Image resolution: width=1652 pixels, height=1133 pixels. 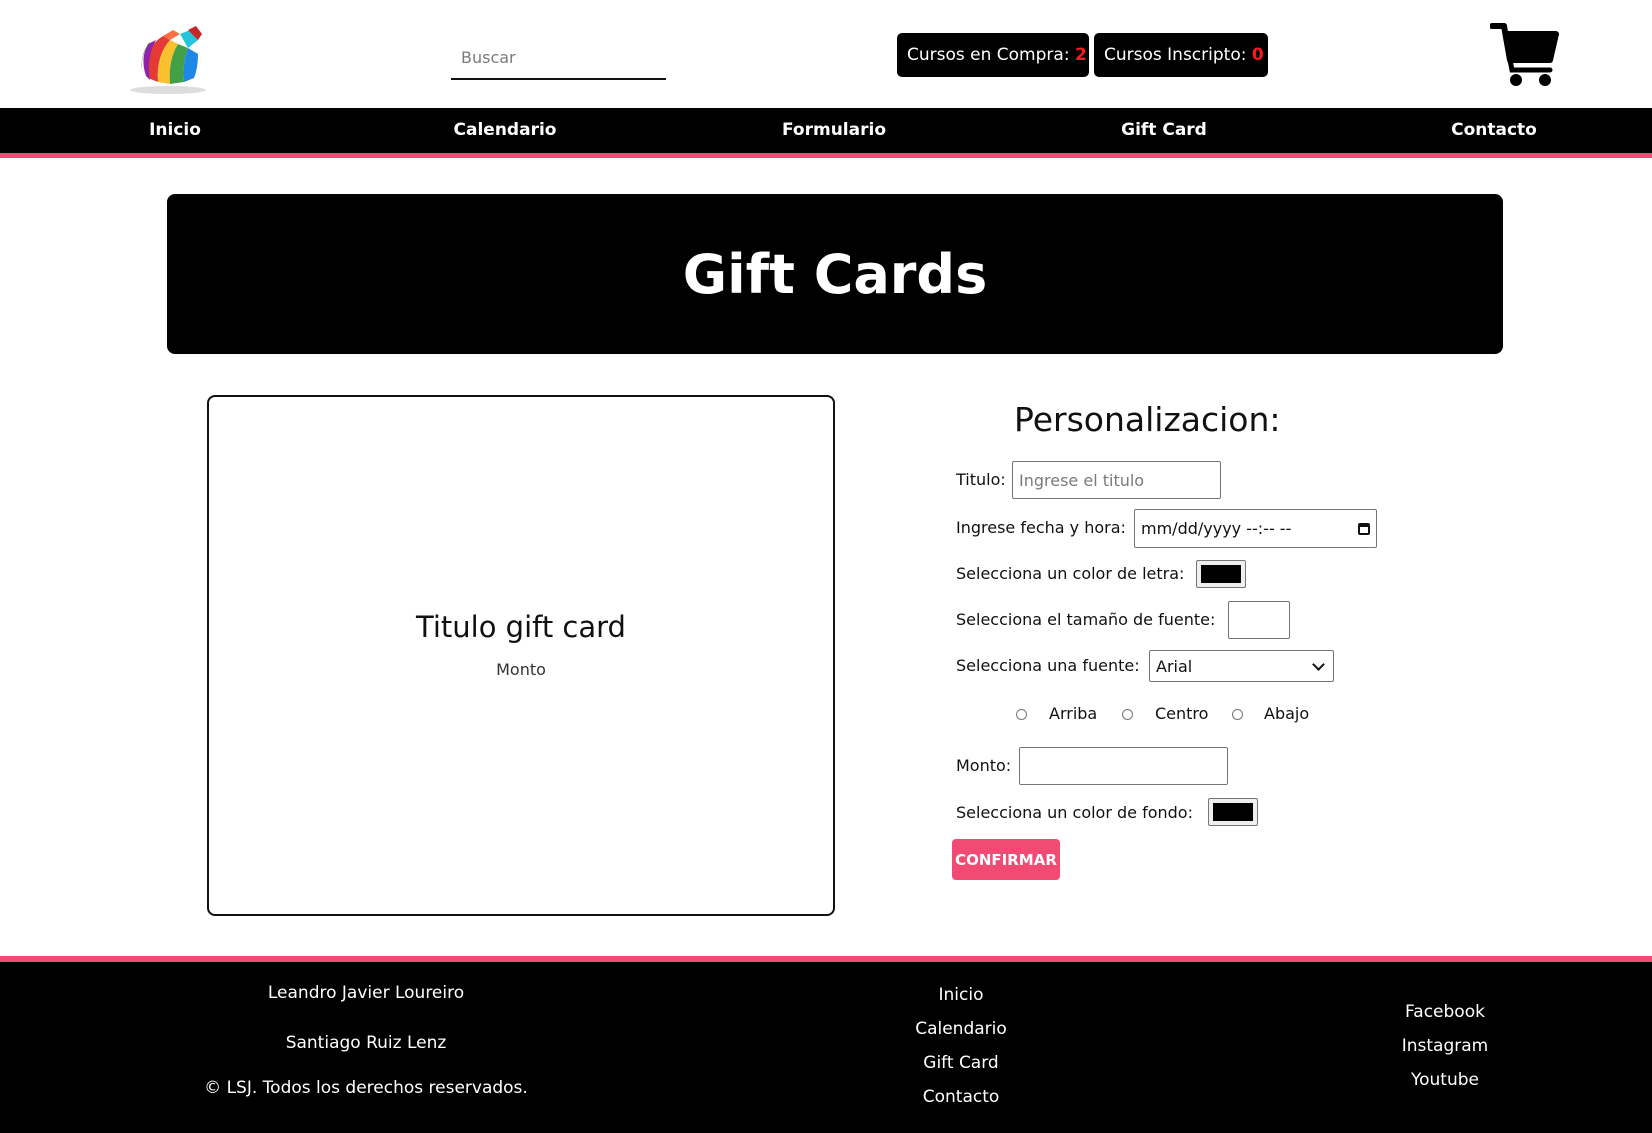 I want to click on courses-enrolled-label: Cursos Inscripto:, so click(x=1175, y=55).